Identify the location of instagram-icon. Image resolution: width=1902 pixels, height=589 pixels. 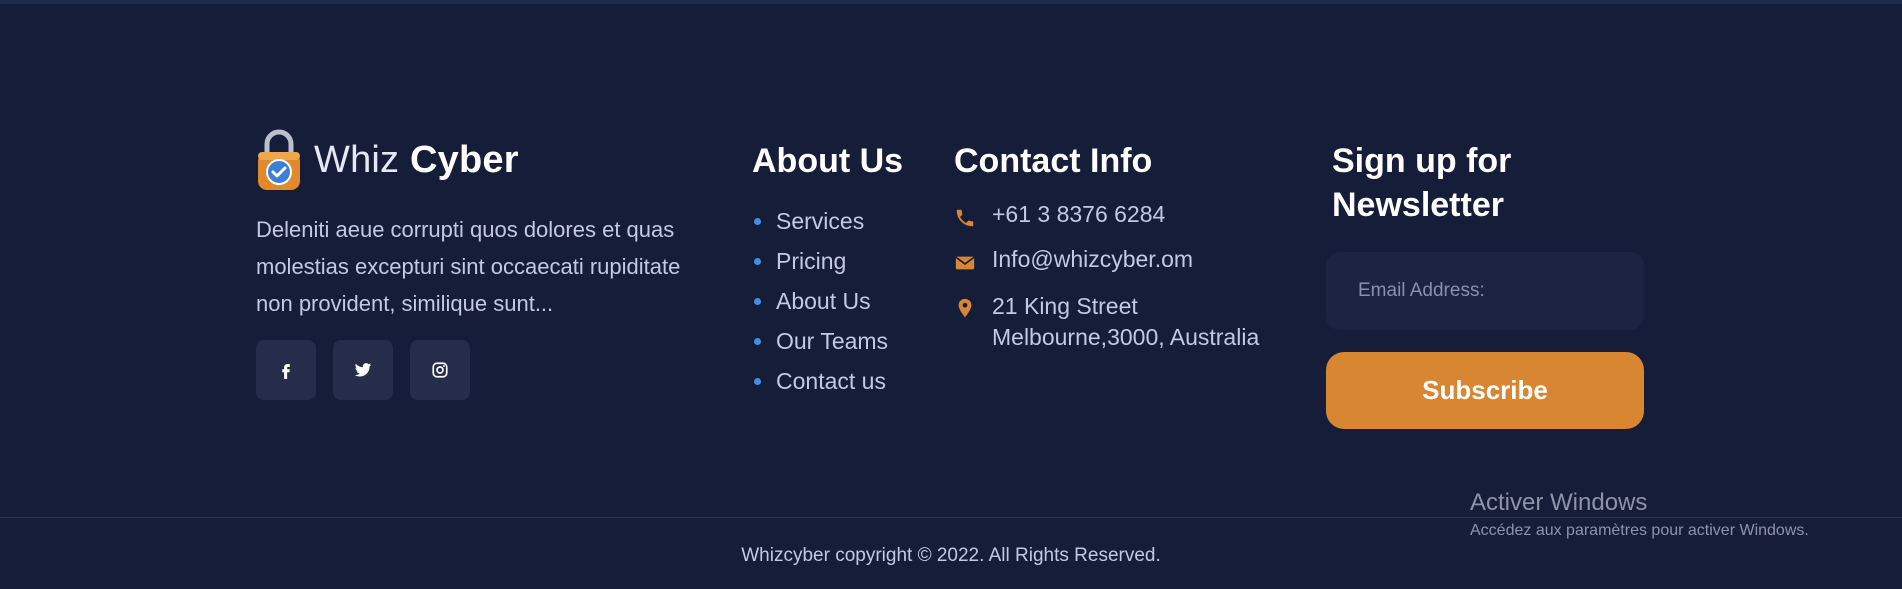
(440, 370).